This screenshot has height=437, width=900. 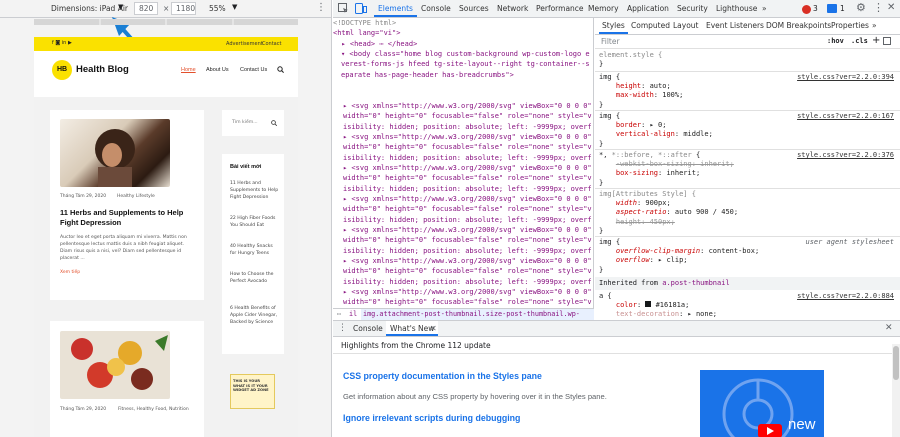 What do you see at coordinates (119, 362) in the screenshot?
I see `food-photo-icon` at bounding box center [119, 362].